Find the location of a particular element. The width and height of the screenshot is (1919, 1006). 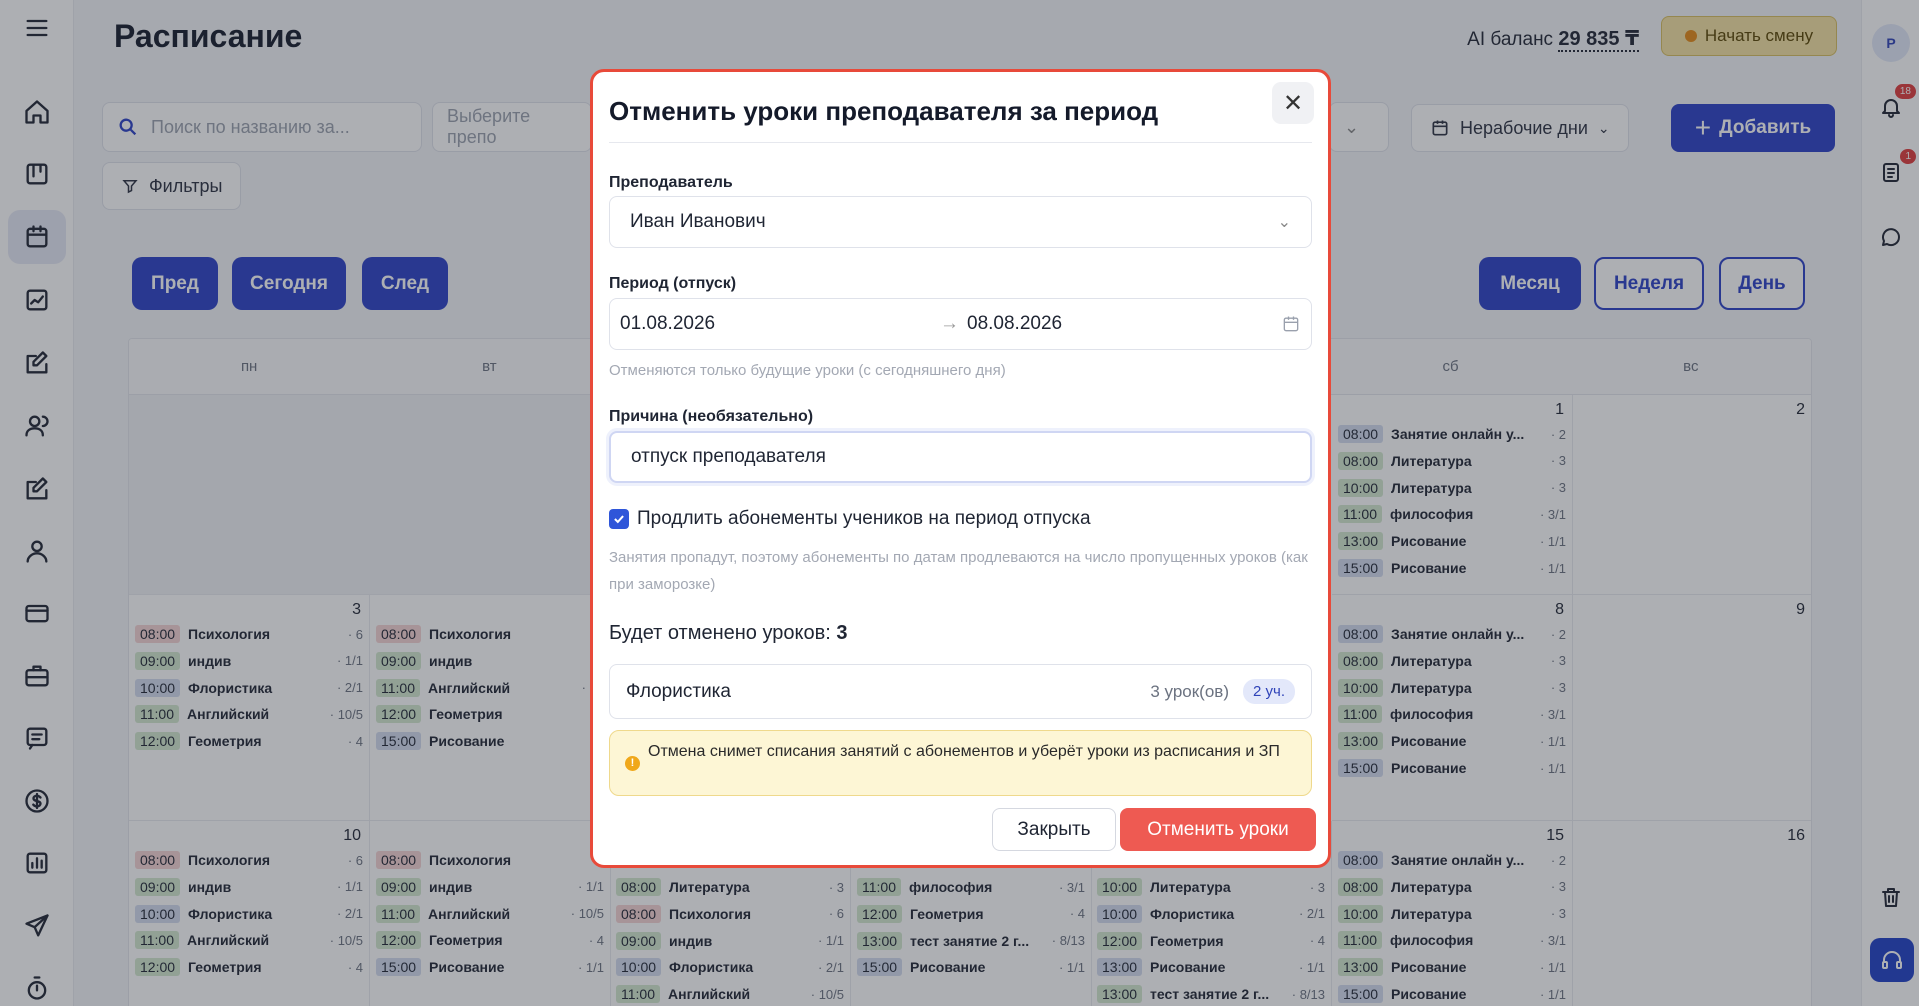

subject-name: Флористика is located at coordinates (678, 691).